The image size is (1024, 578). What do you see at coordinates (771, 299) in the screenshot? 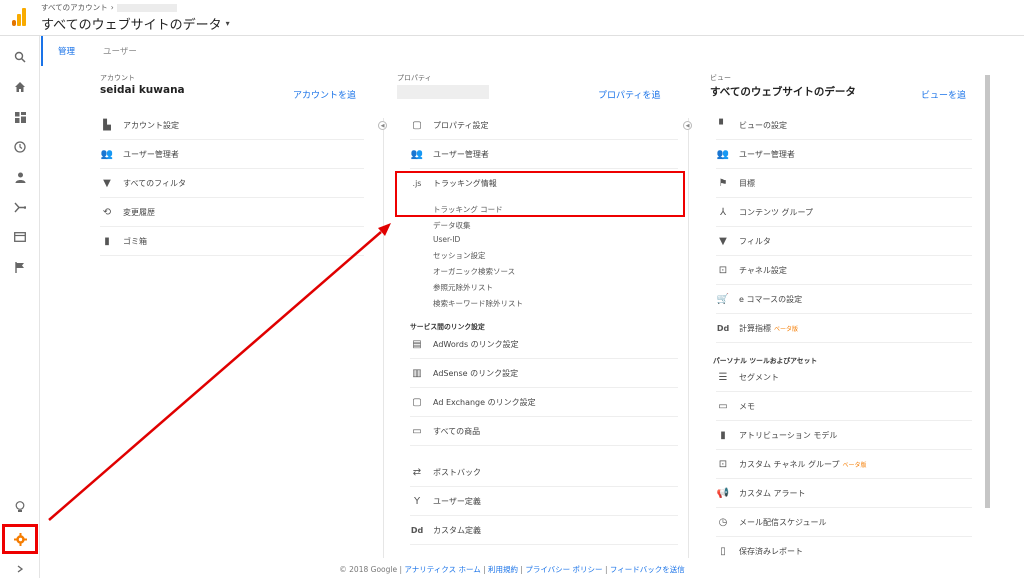
I see `ecommerce-settings-label: e コマースの設定` at bounding box center [771, 299].